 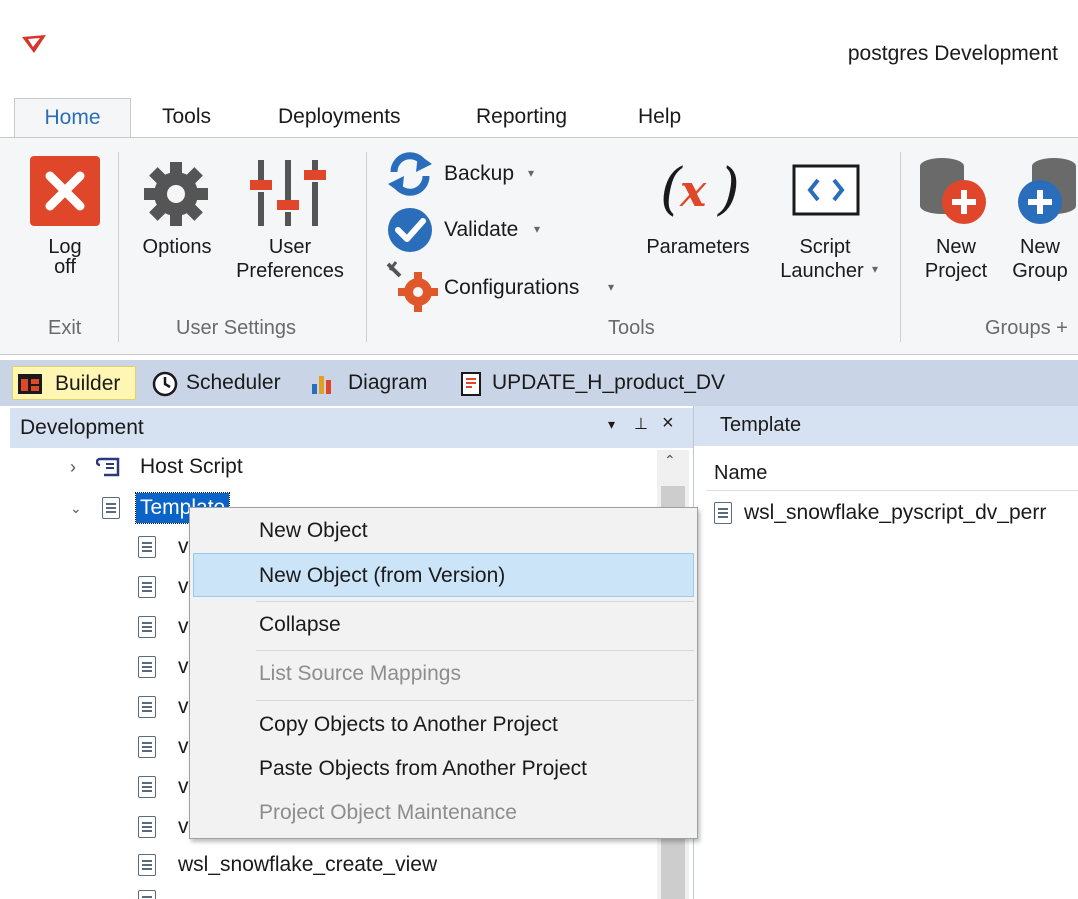 I want to click on refresh-icon, so click(x=410, y=174).